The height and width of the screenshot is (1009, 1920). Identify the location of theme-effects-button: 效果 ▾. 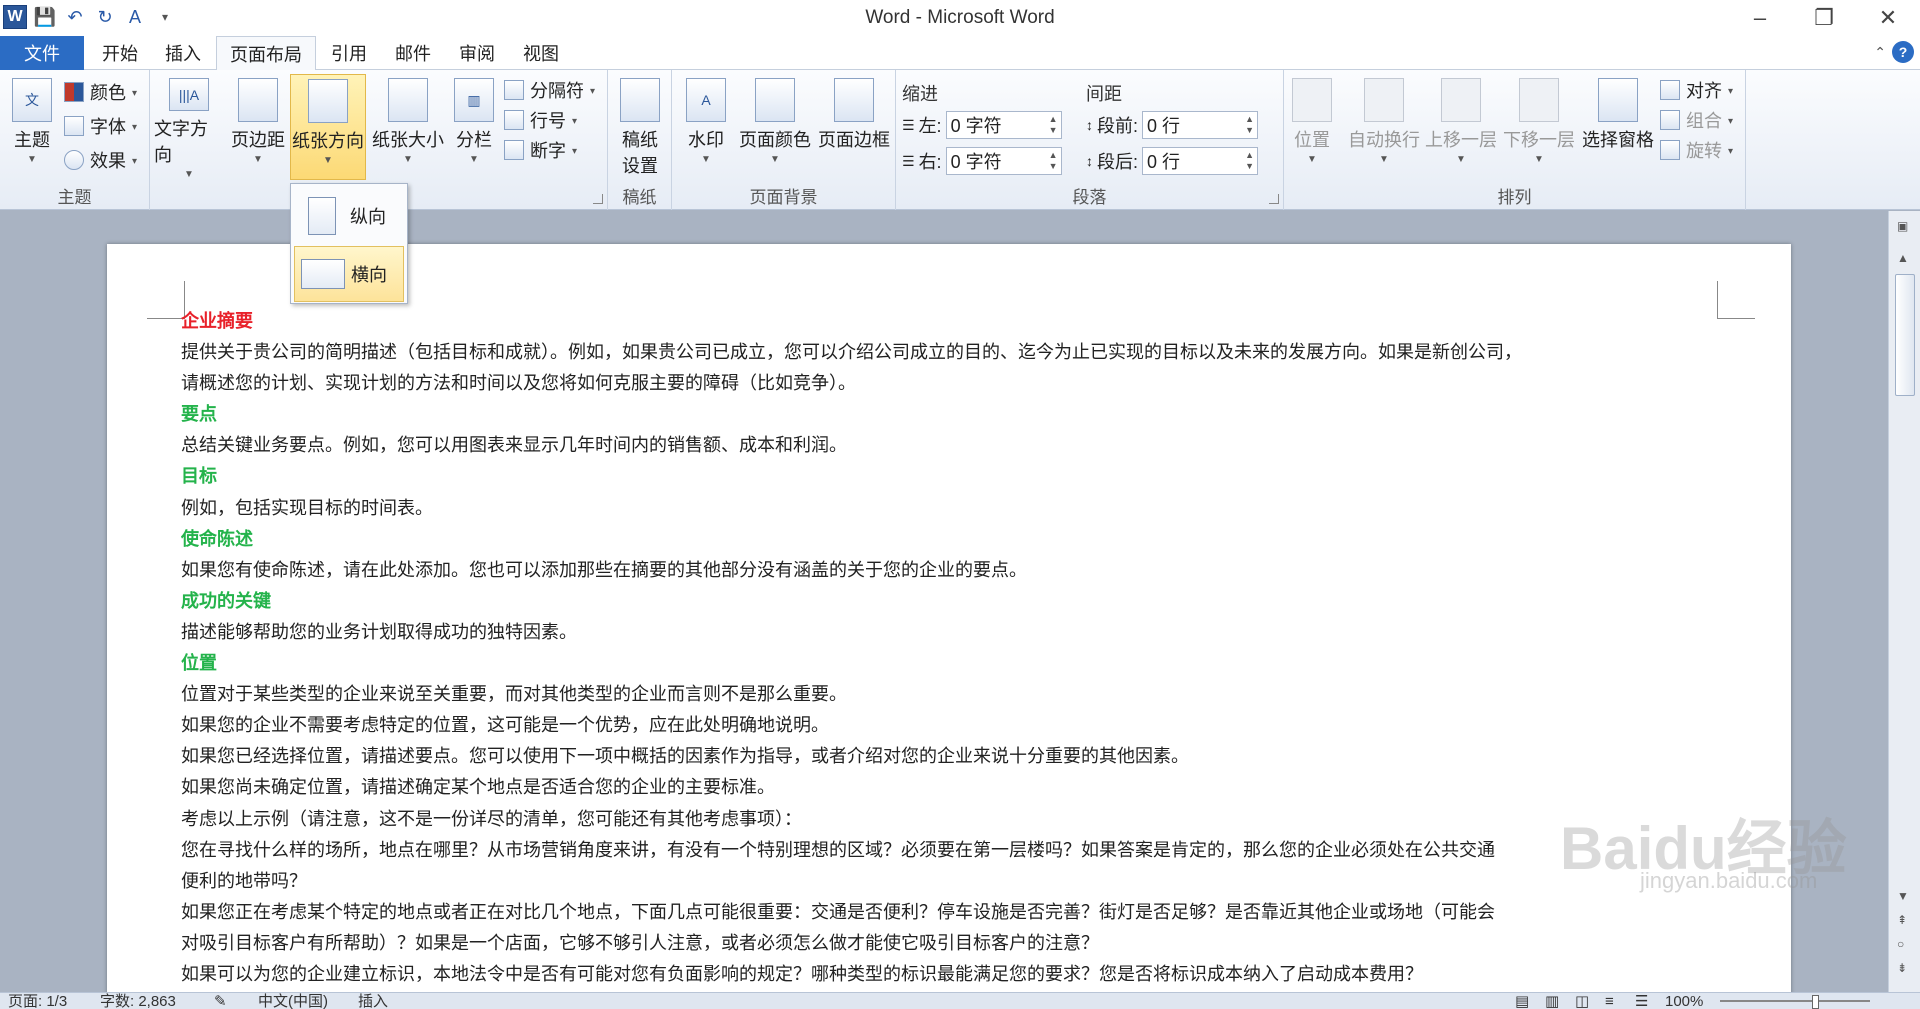
(100, 160).